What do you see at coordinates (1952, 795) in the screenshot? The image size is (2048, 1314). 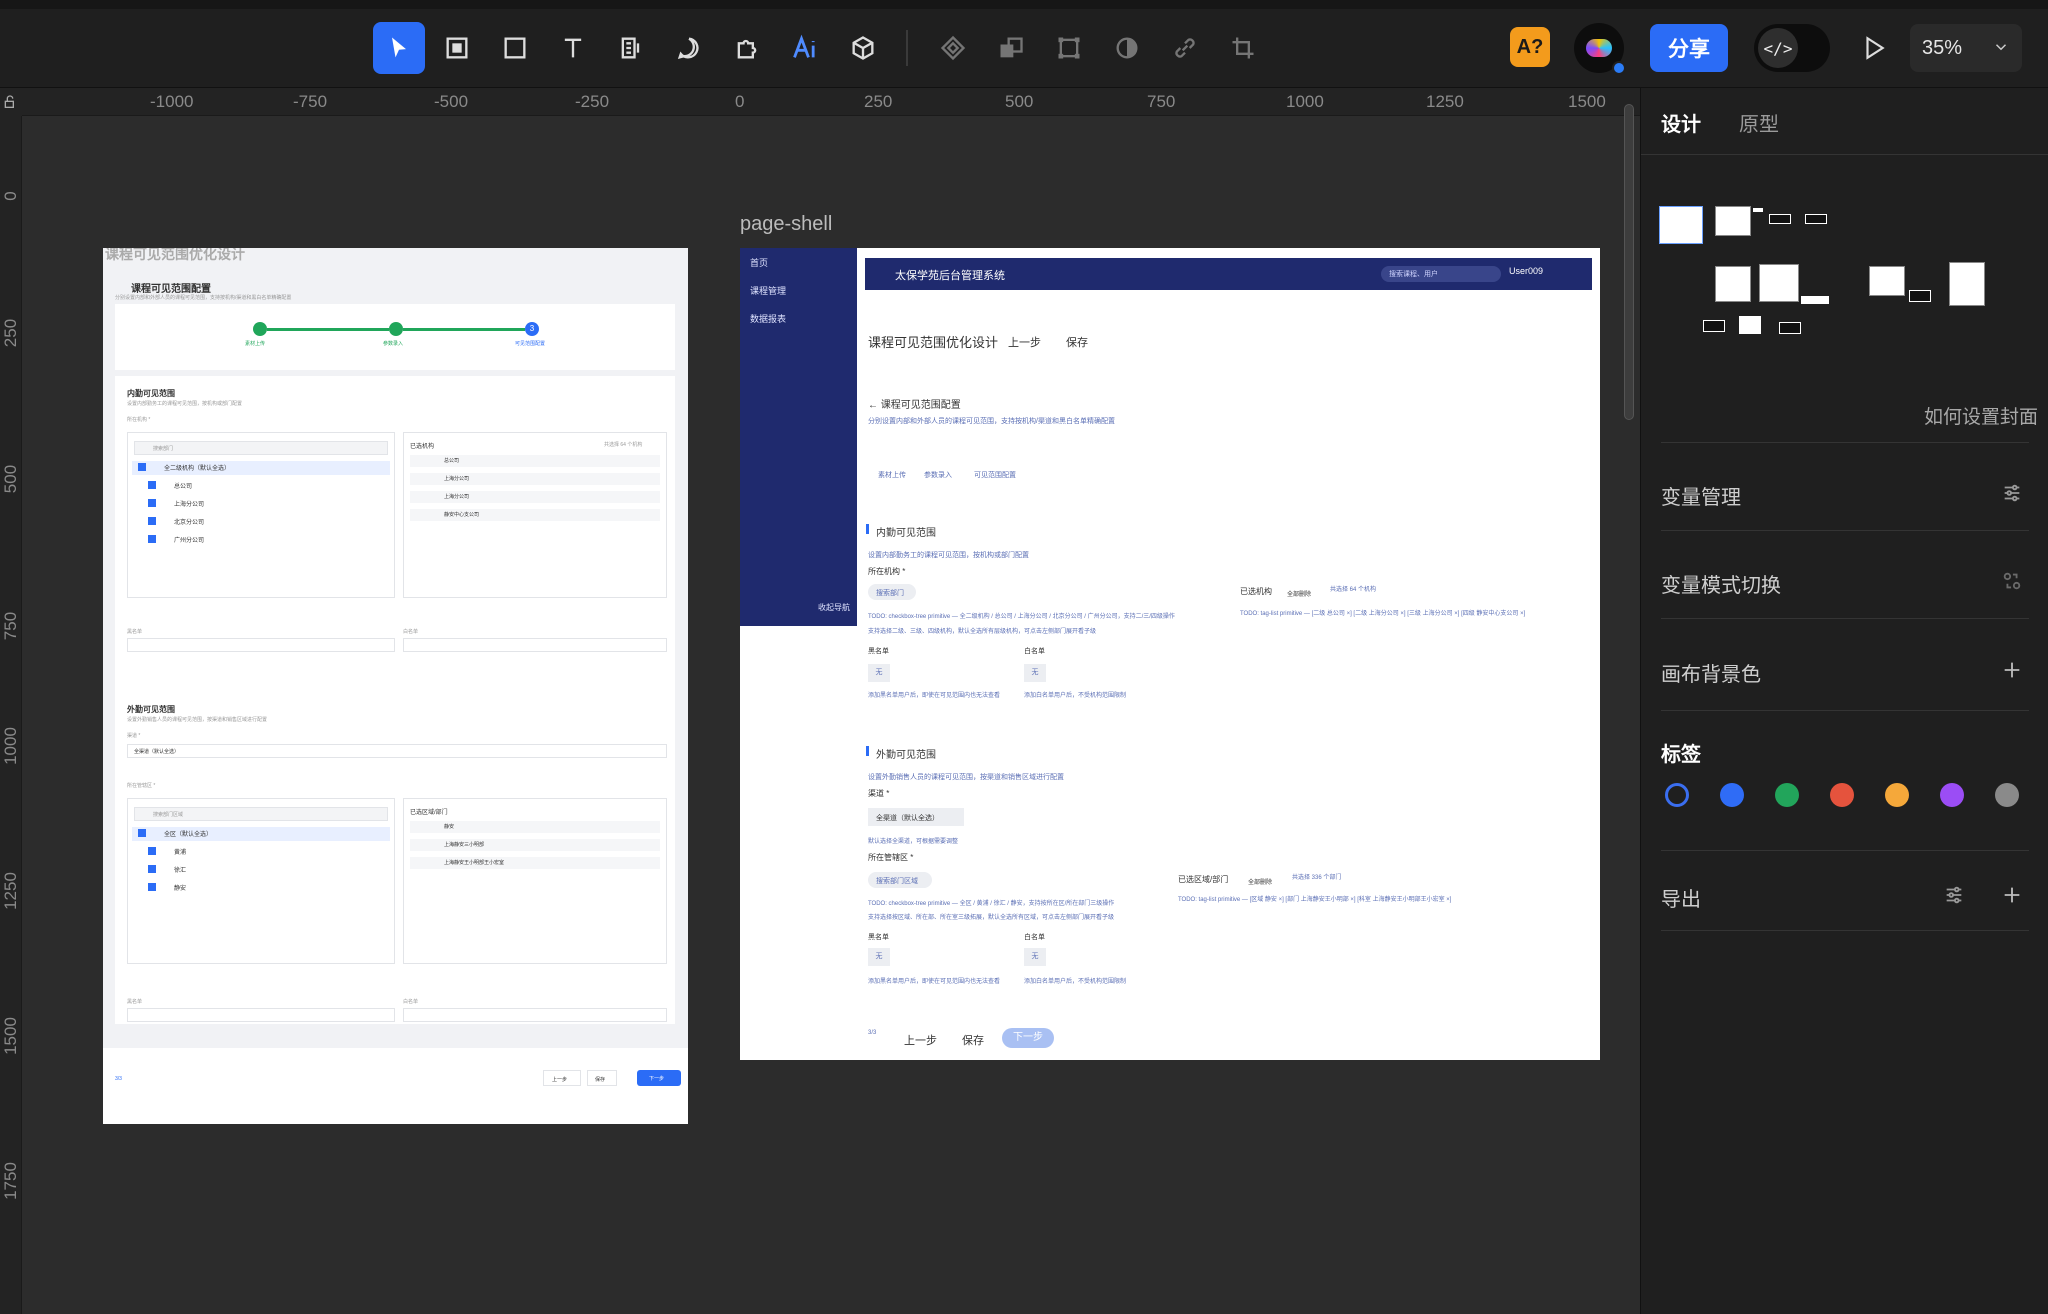 I see `tag-color-purple` at bounding box center [1952, 795].